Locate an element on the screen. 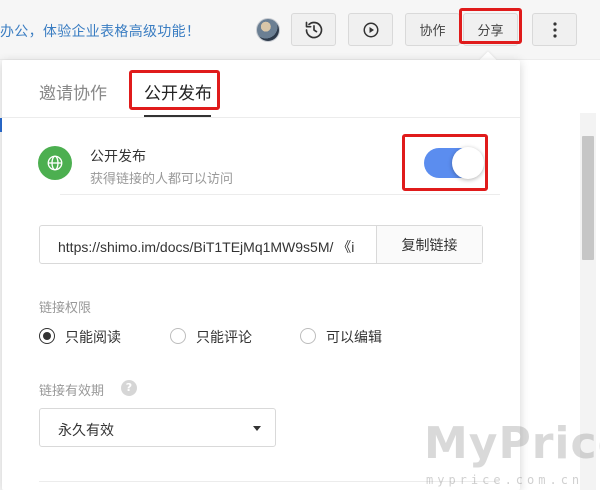  history-icon is located at coordinates (314, 30).